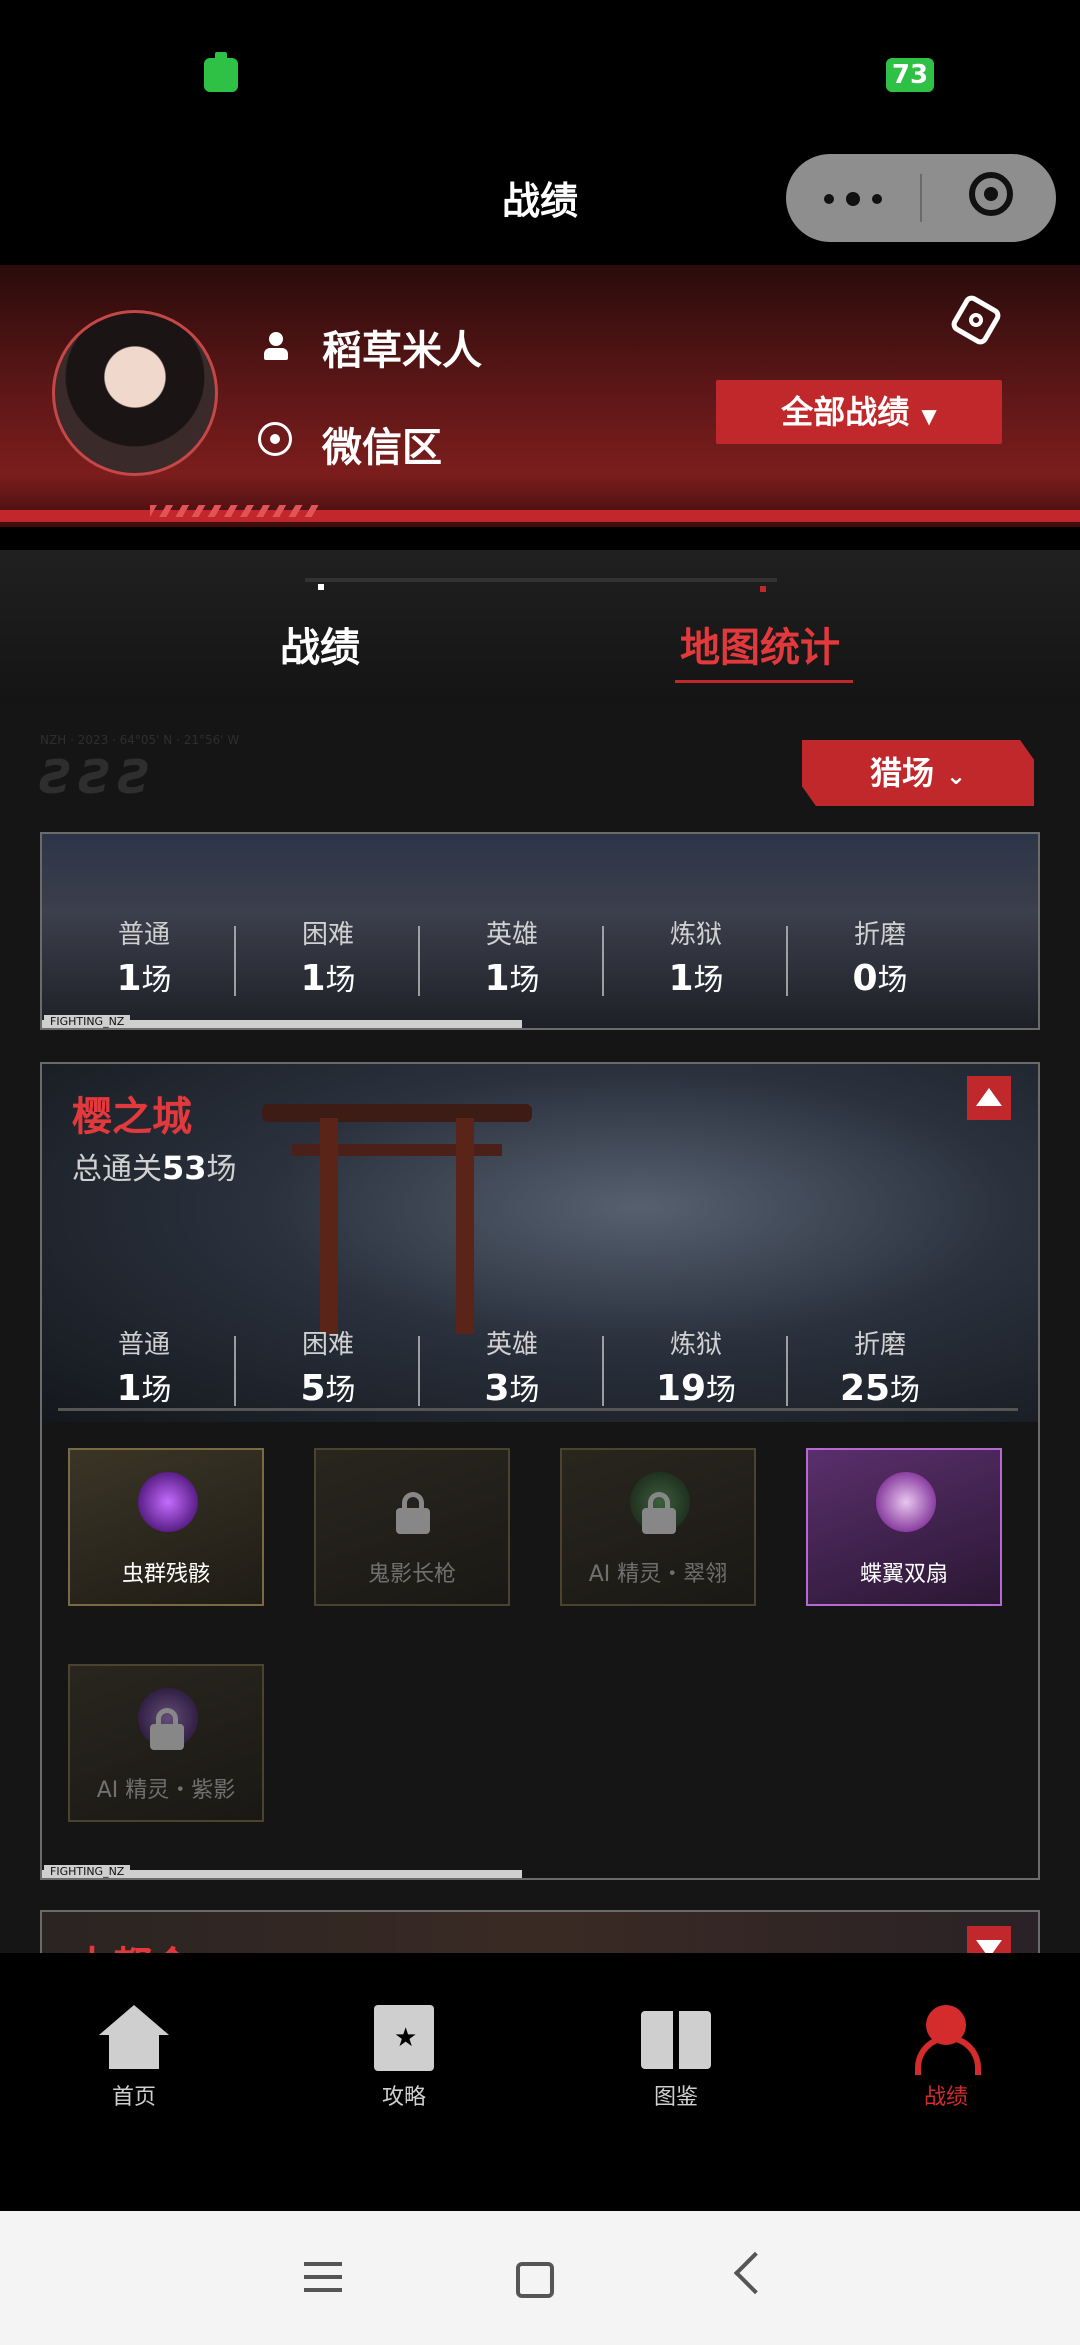 Image resolution: width=1080 pixels, height=2345 pixels. I want to click on nav-home: 首页, so click(134, 2058).